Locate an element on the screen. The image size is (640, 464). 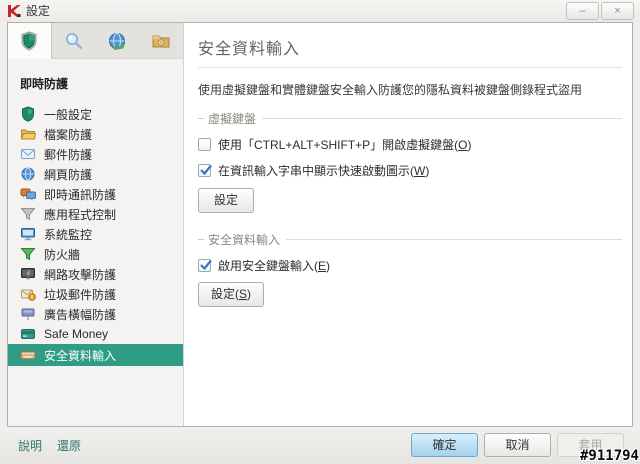
checkbox-row-secure-keyboard-input: 啟用安全鍵盤輸入(E) is located at coordinates (410, 265).